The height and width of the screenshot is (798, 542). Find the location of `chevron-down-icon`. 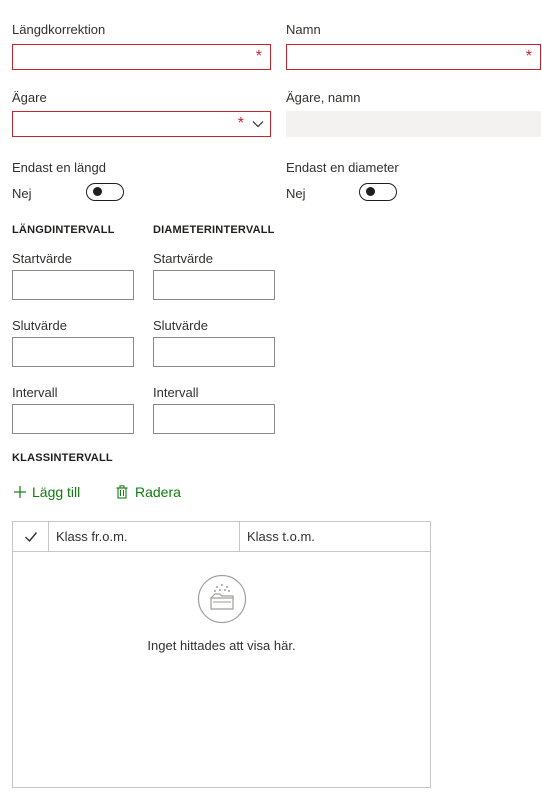

chevron-down-icon is located at coordinates (258, 124).